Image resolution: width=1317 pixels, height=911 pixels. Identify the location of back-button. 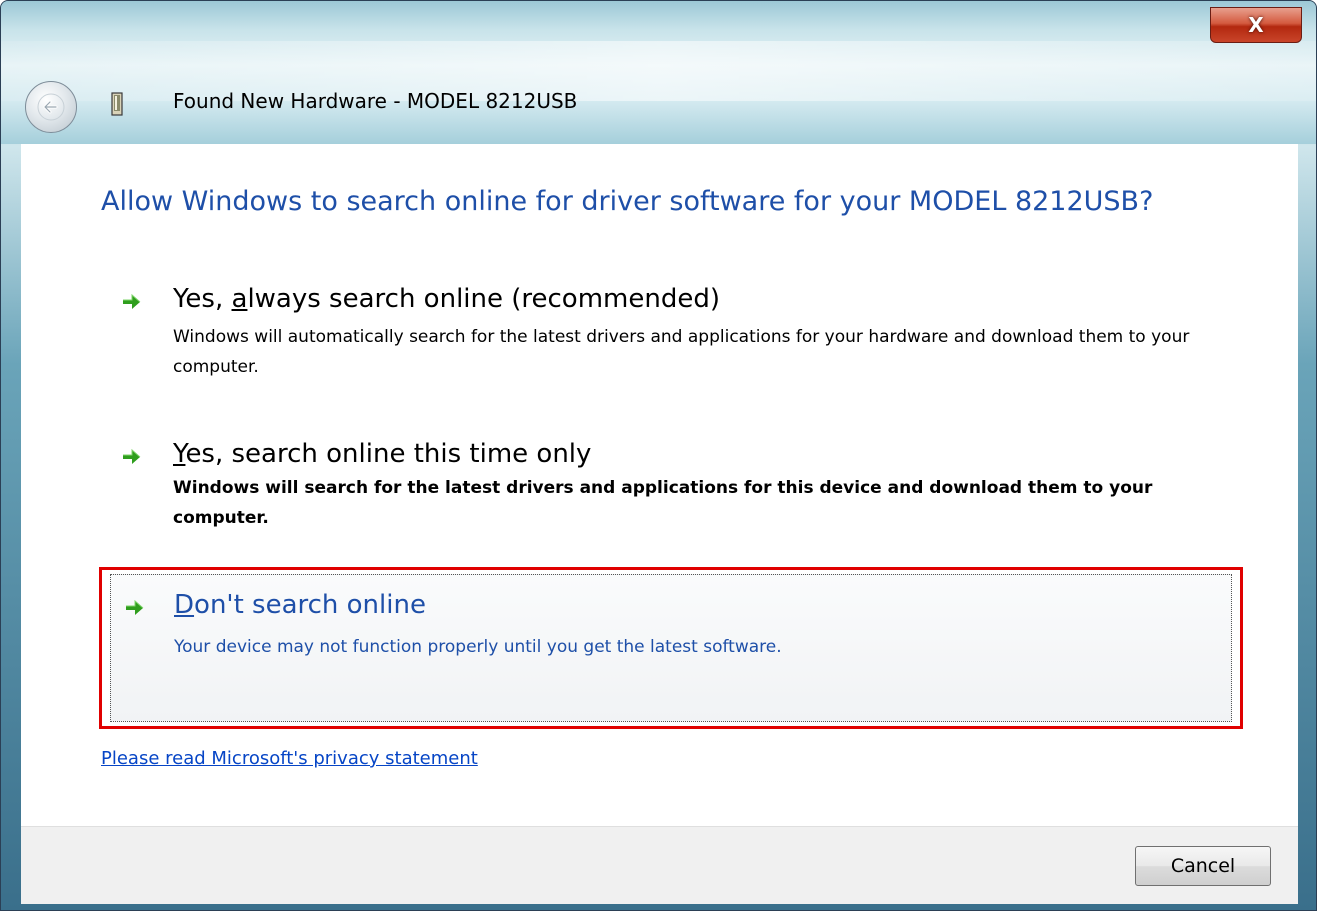
(51, 107).